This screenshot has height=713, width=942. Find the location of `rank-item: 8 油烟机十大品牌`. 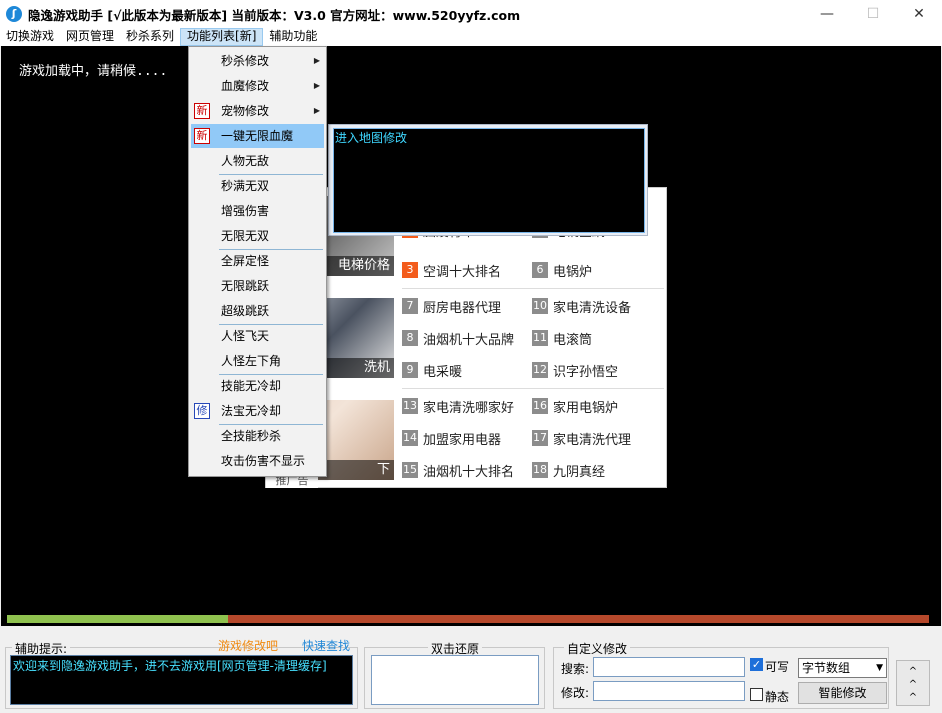

rank-item: 8 油烟机十大品牌 is located at coordinates (467, 338).